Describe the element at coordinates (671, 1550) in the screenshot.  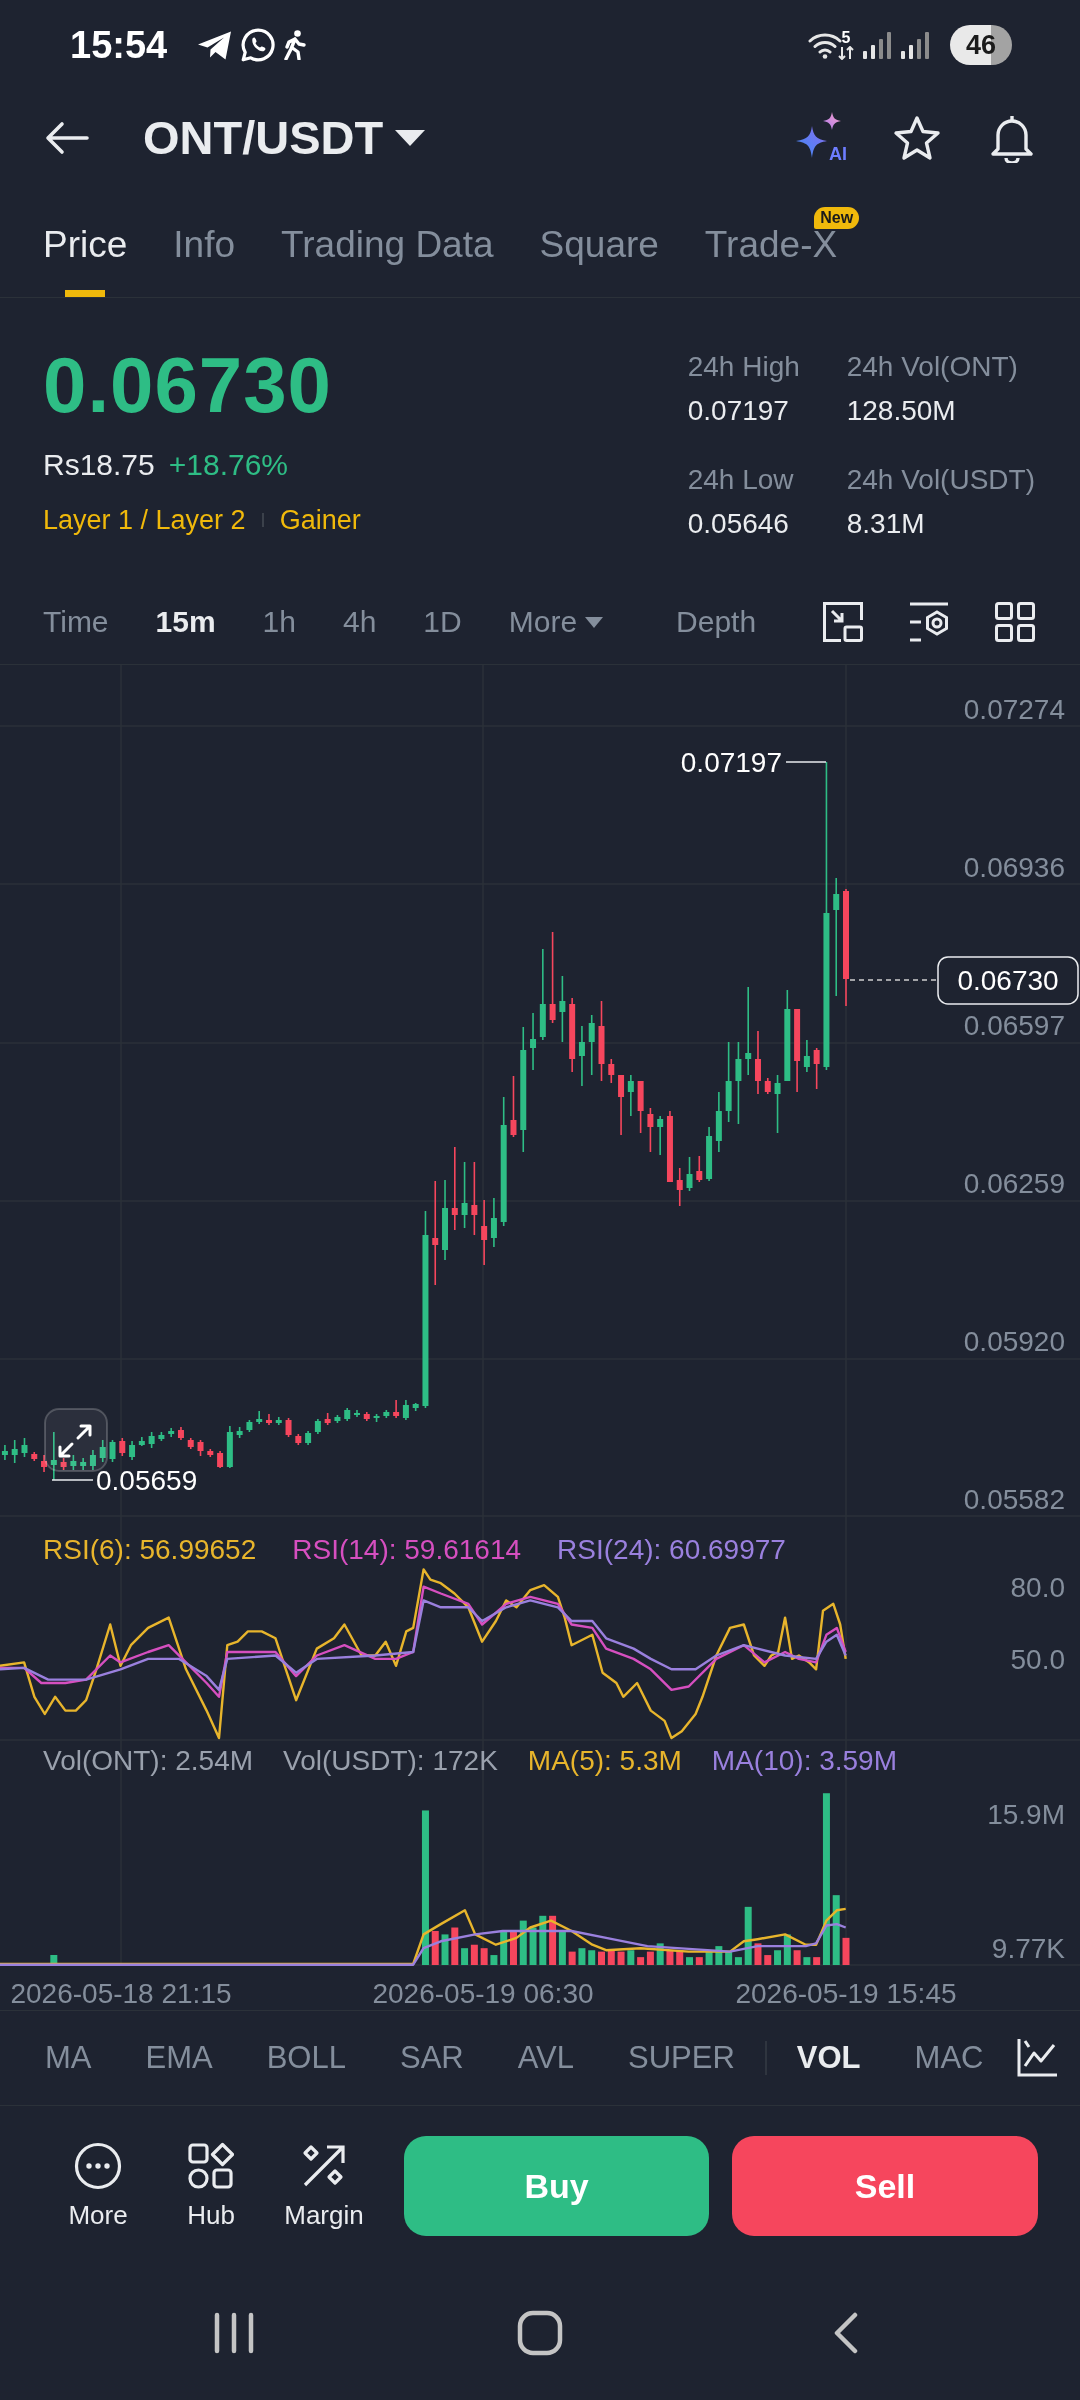
I see `rsi-reading: RSI(24): 60.69977` at that location.